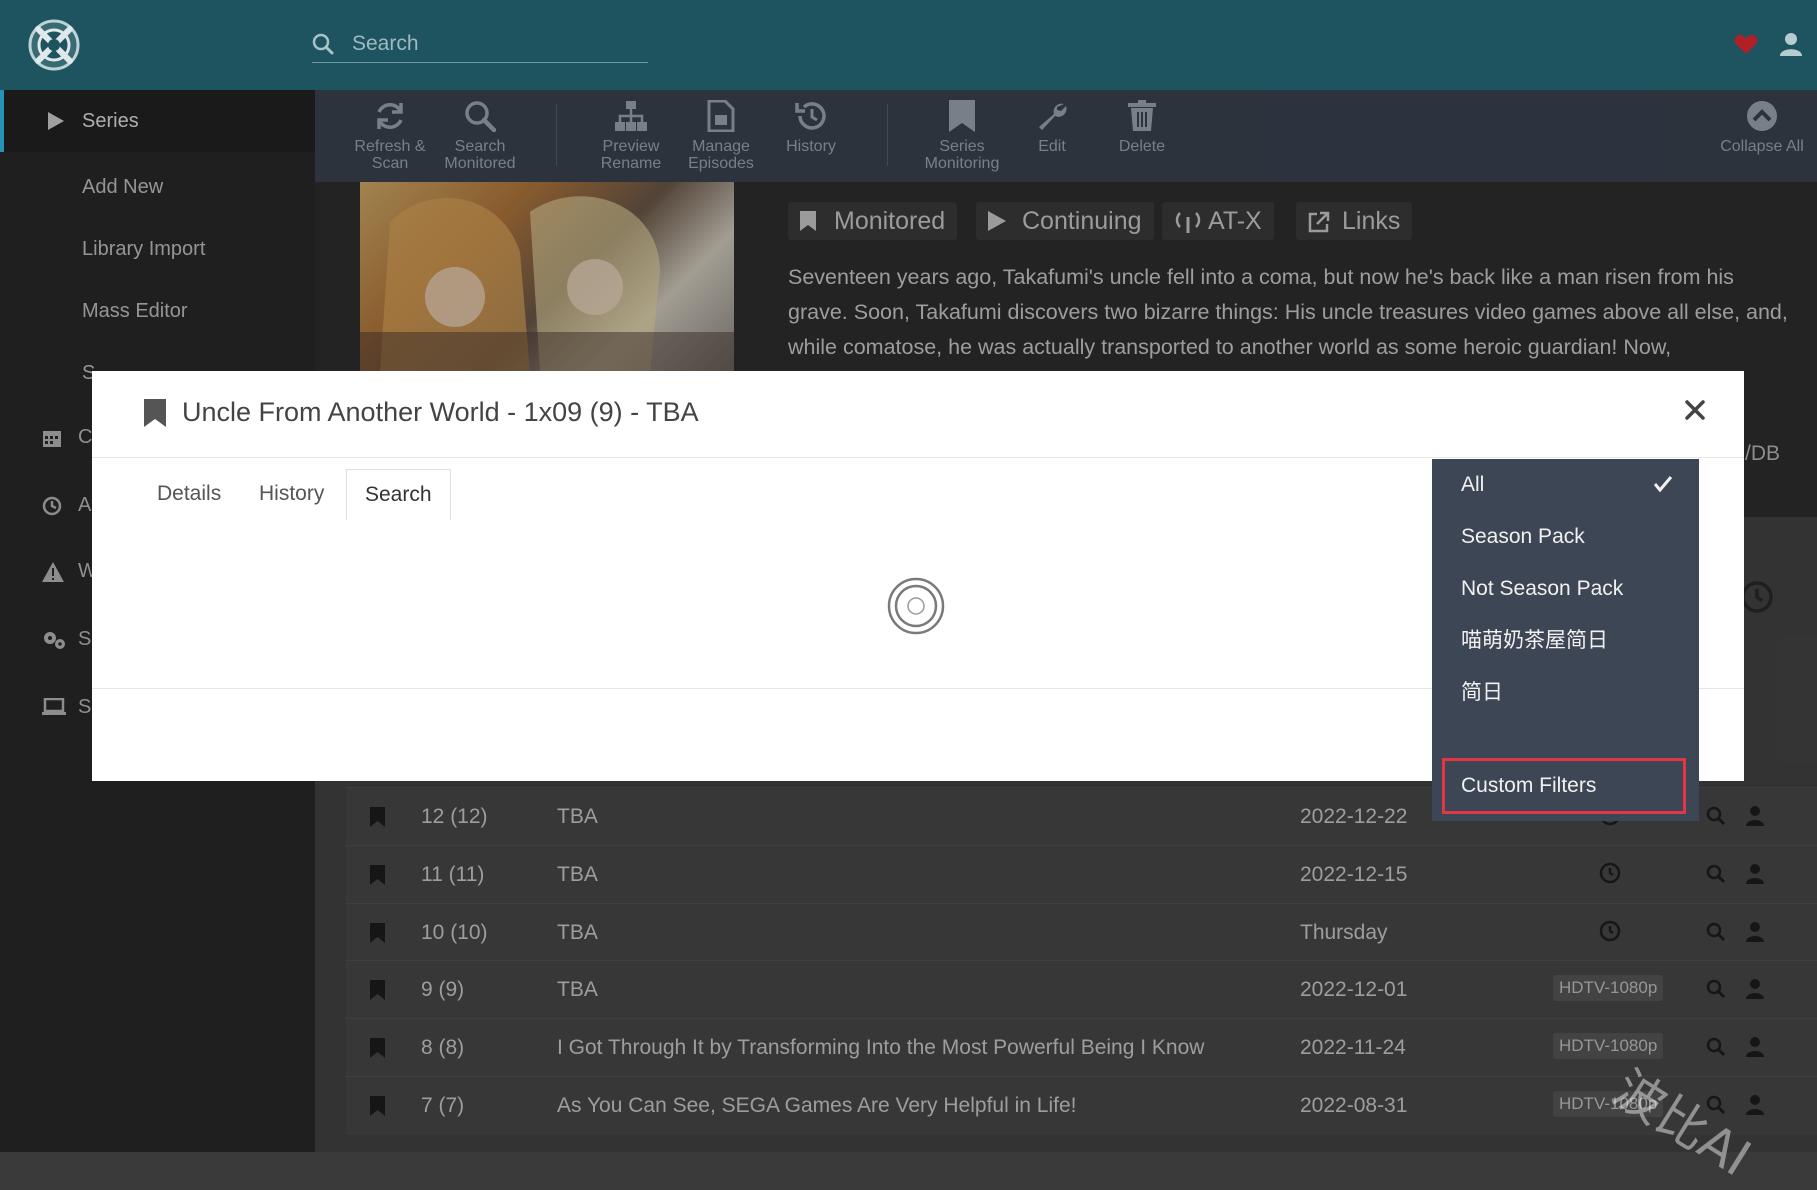 The width and height of the screenshot is (1817, 1190). Describe the element at coordinates (1565, 485) in the screenshot. I see `filter-option-all: All` at that location.